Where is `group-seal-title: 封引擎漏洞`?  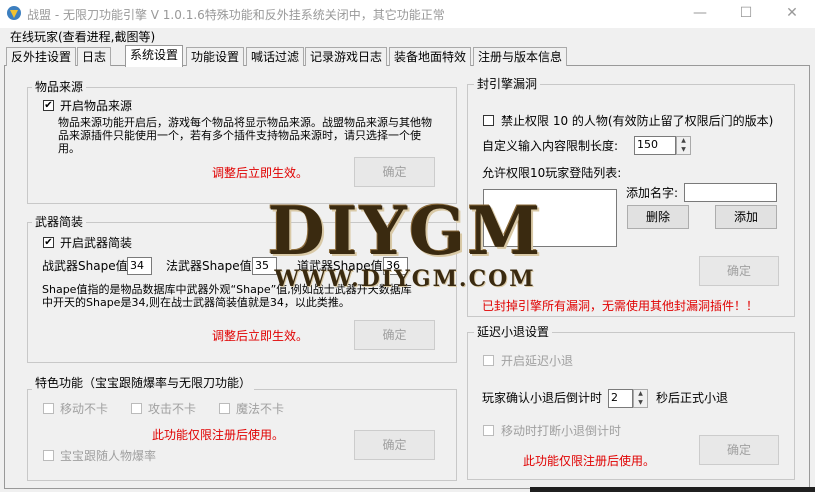 group-seal-title: 封引擎漏洞 is located at coordinates (507, 84).